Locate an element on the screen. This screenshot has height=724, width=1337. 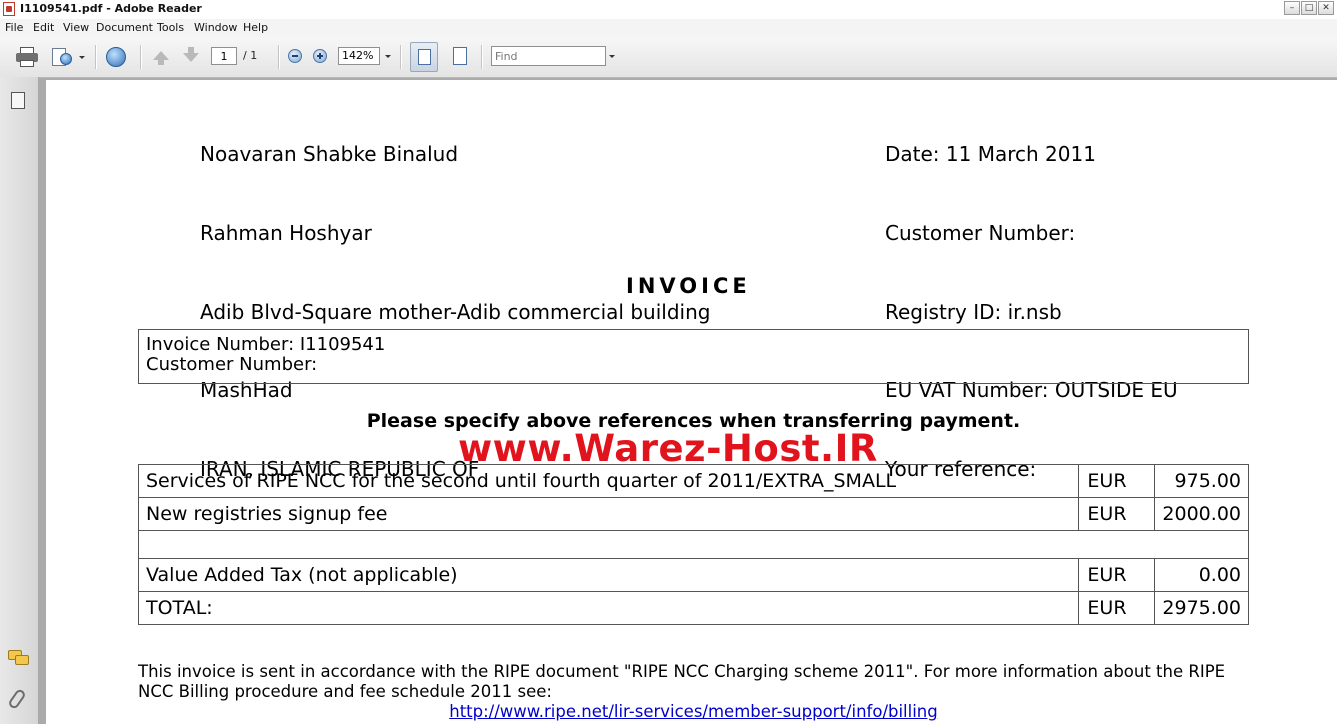
find-dropdown-arrow-icon is located at coordinates (612, 56).